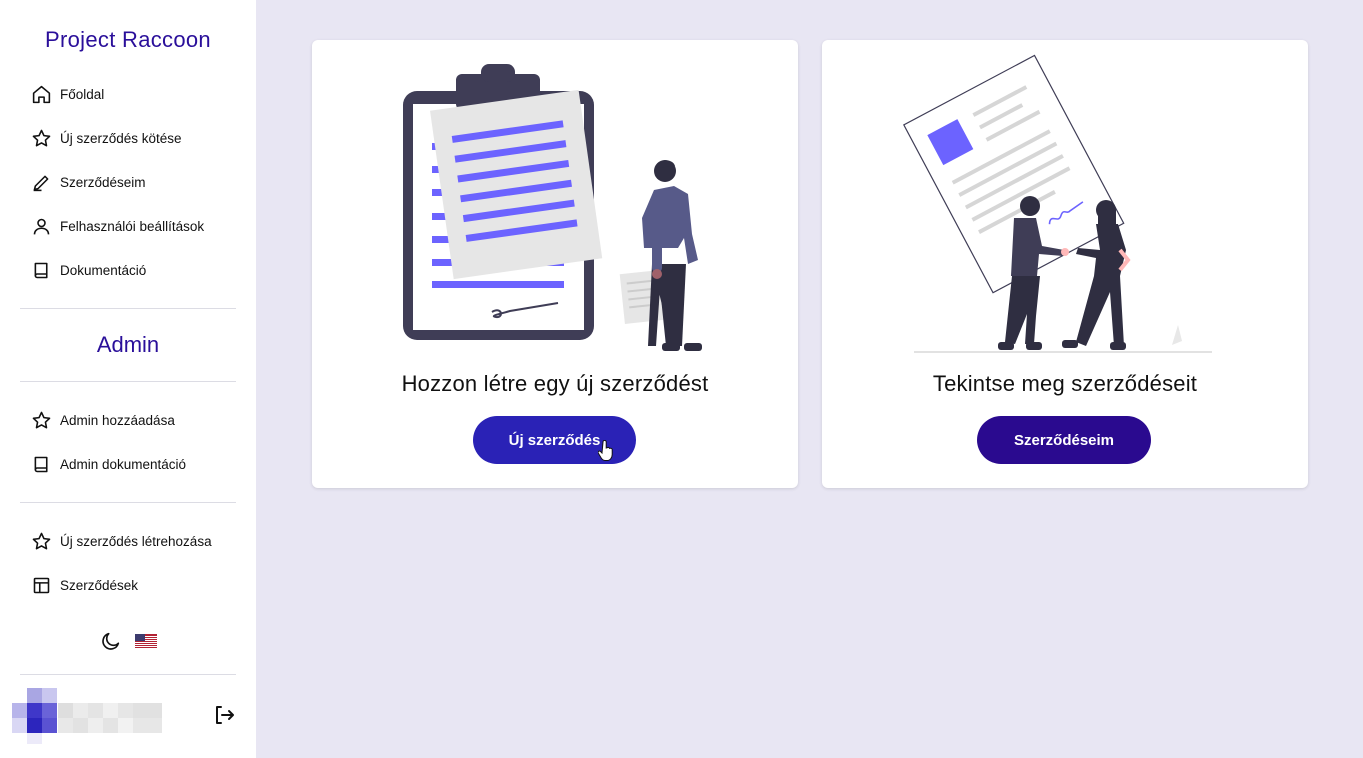  Describe the element at coordinates (121, 138) in the screenshot. I see `nav-label: Új szerződés kötése` at that location.